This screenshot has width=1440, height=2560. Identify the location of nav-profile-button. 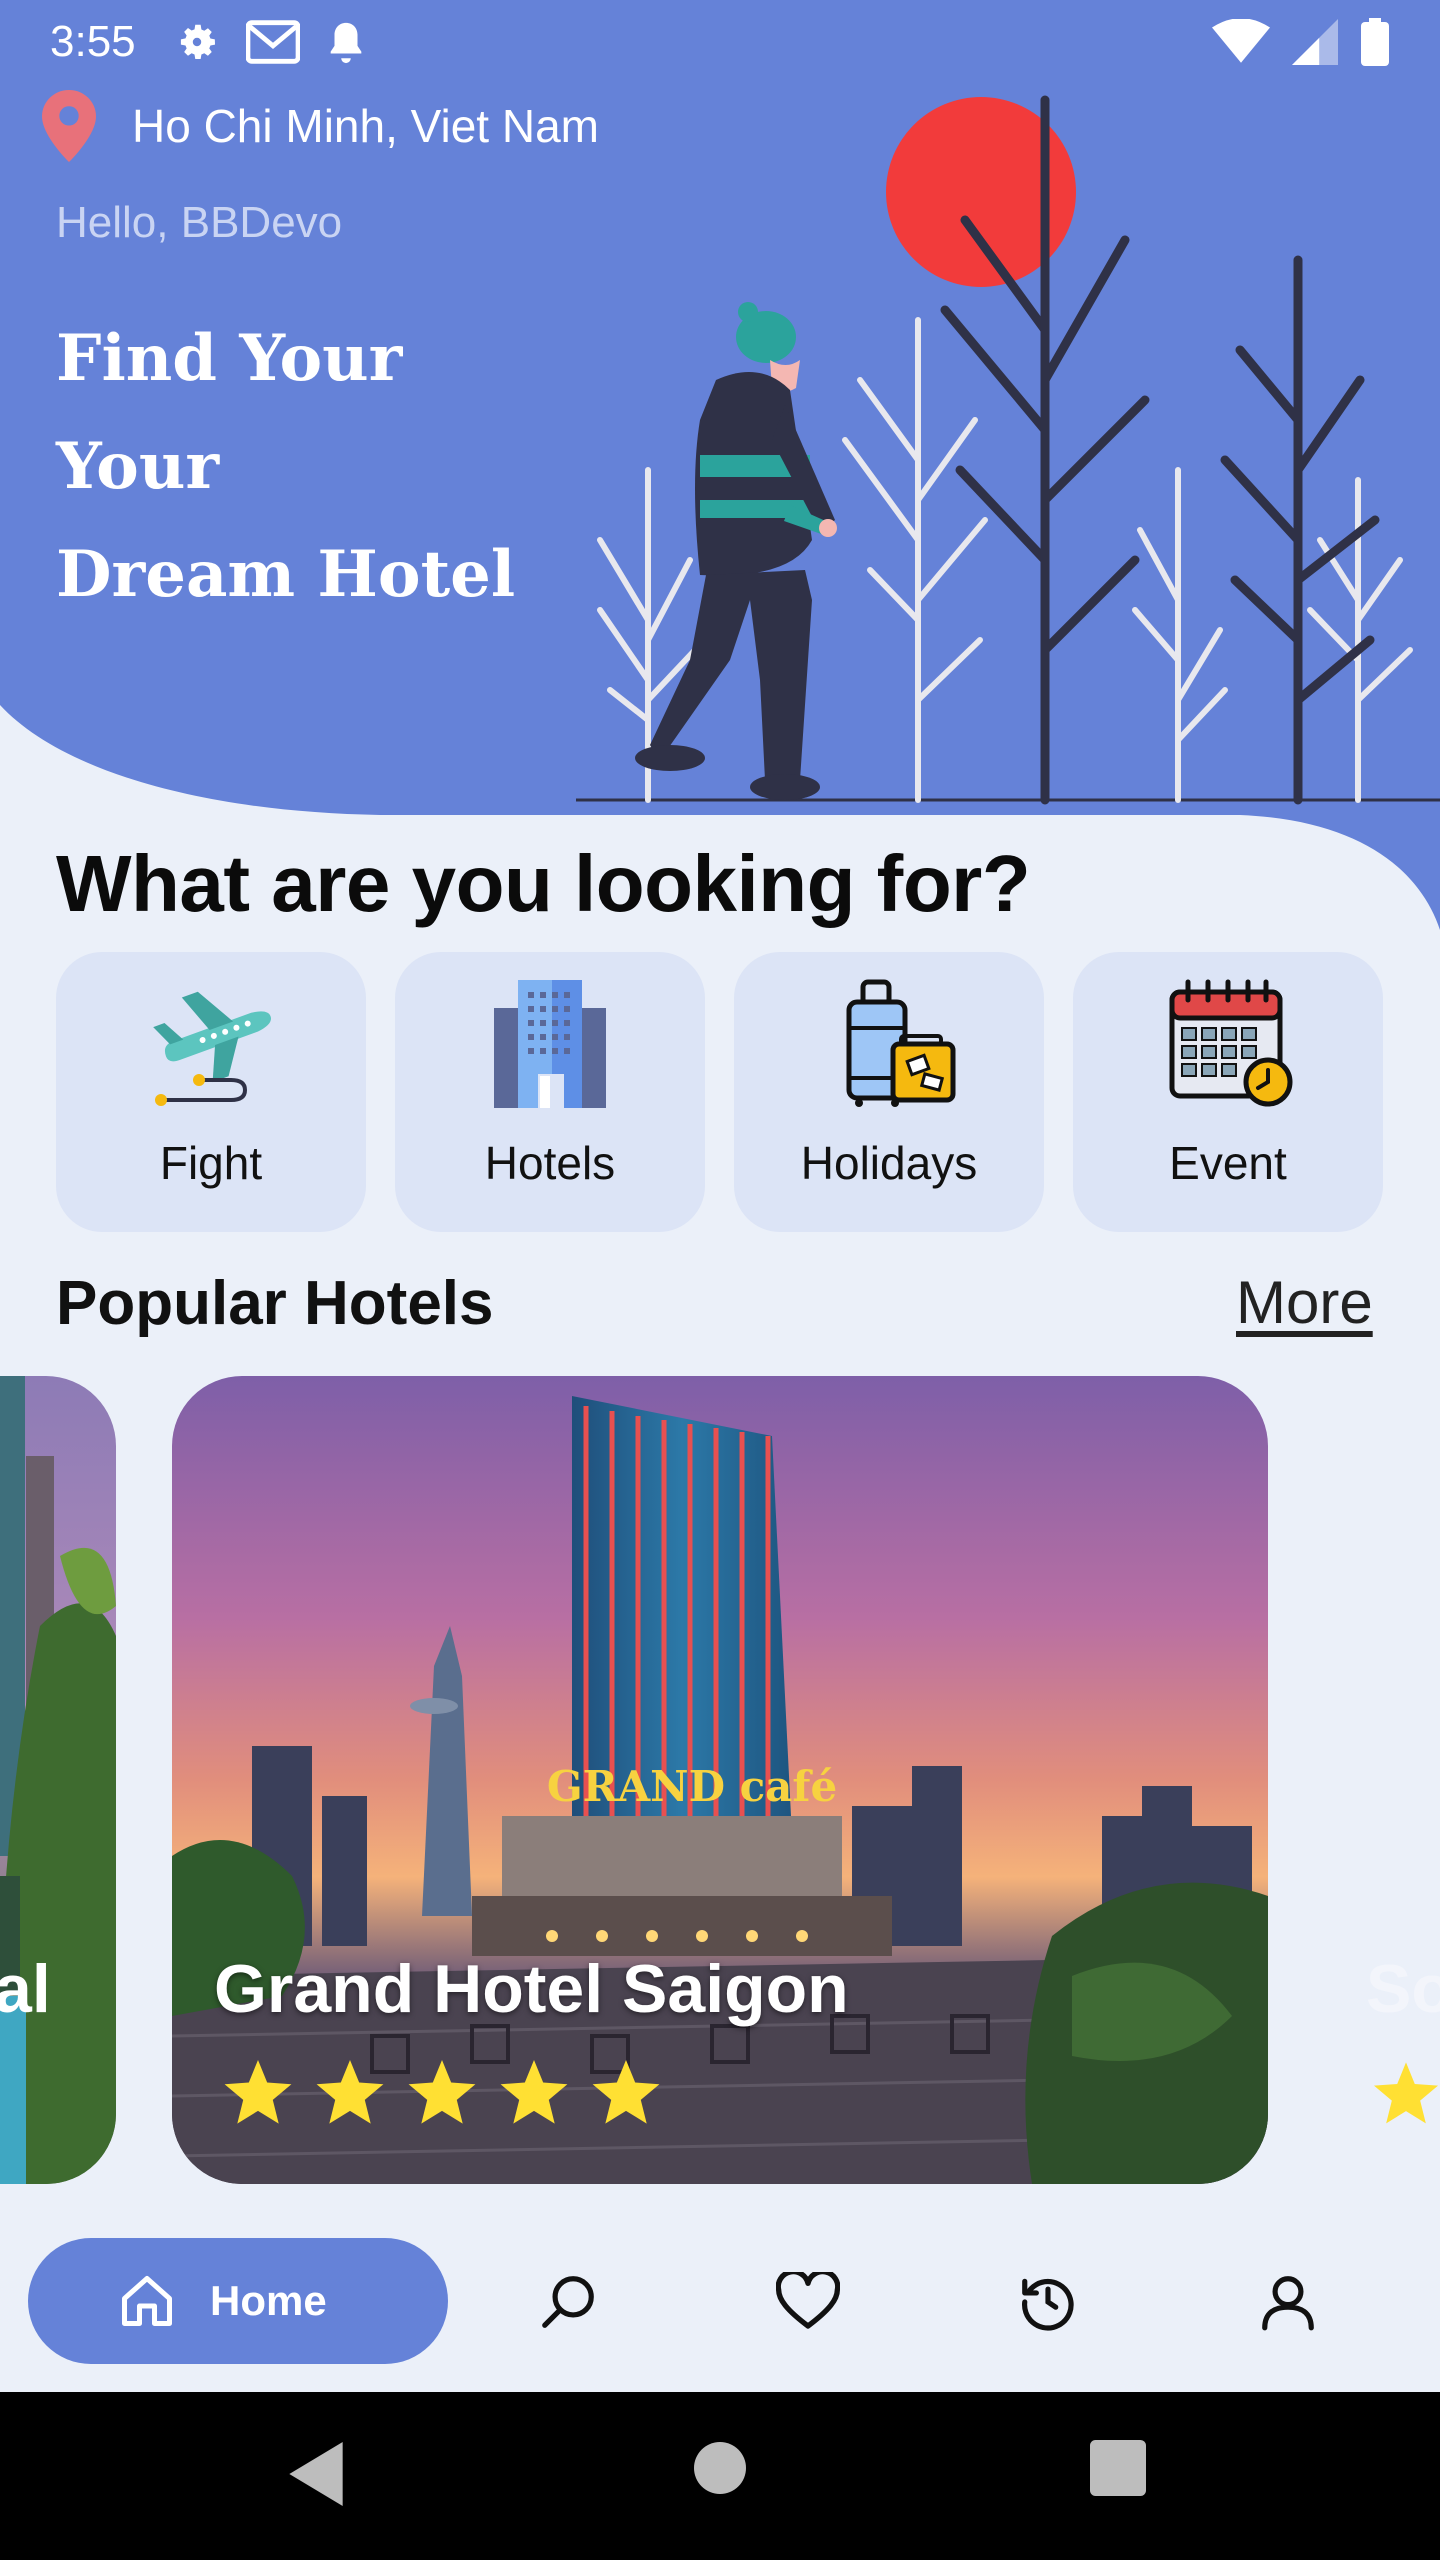
(1288, 2302).